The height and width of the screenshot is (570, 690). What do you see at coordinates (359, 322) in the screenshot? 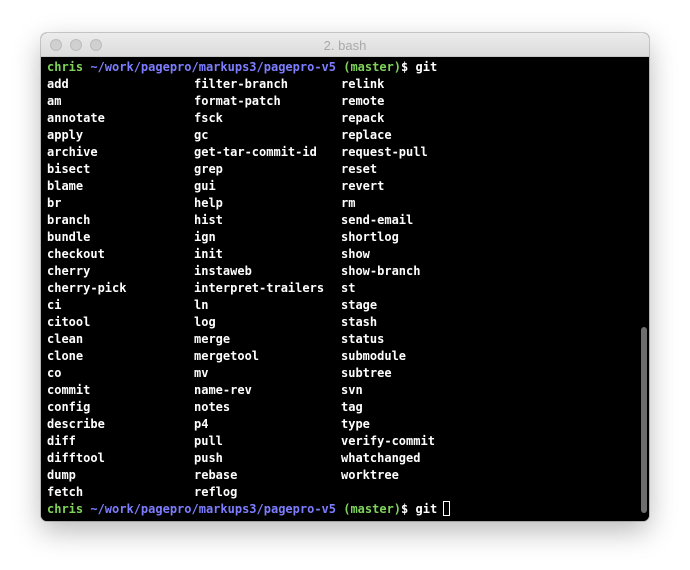
I see `completion-item: stash` at bounding box center [359, 322].